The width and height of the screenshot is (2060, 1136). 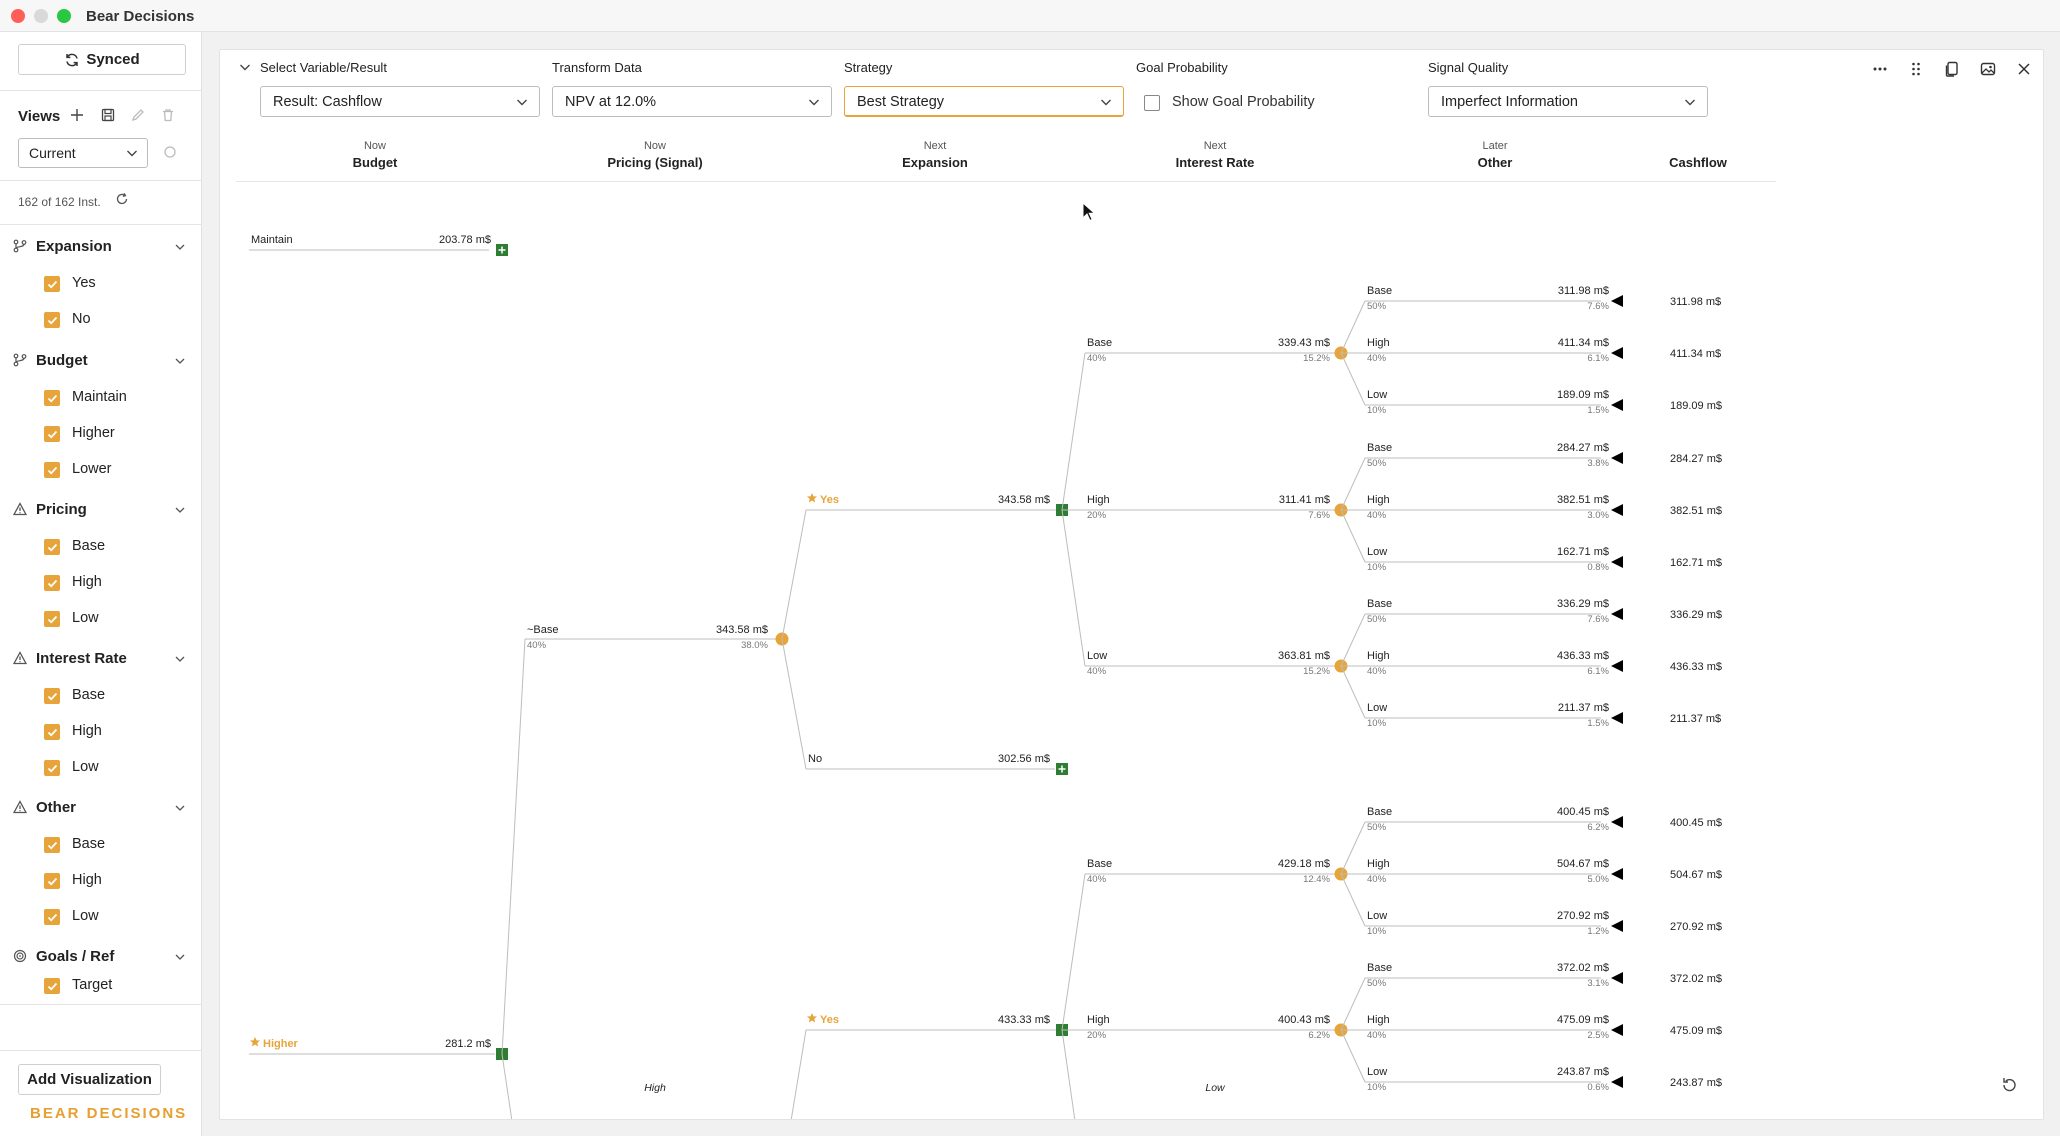 What do you see at coordinates (85, 618) in the screenshot?
I see `filter-option-label: Low` at bounding box center [85, 618].